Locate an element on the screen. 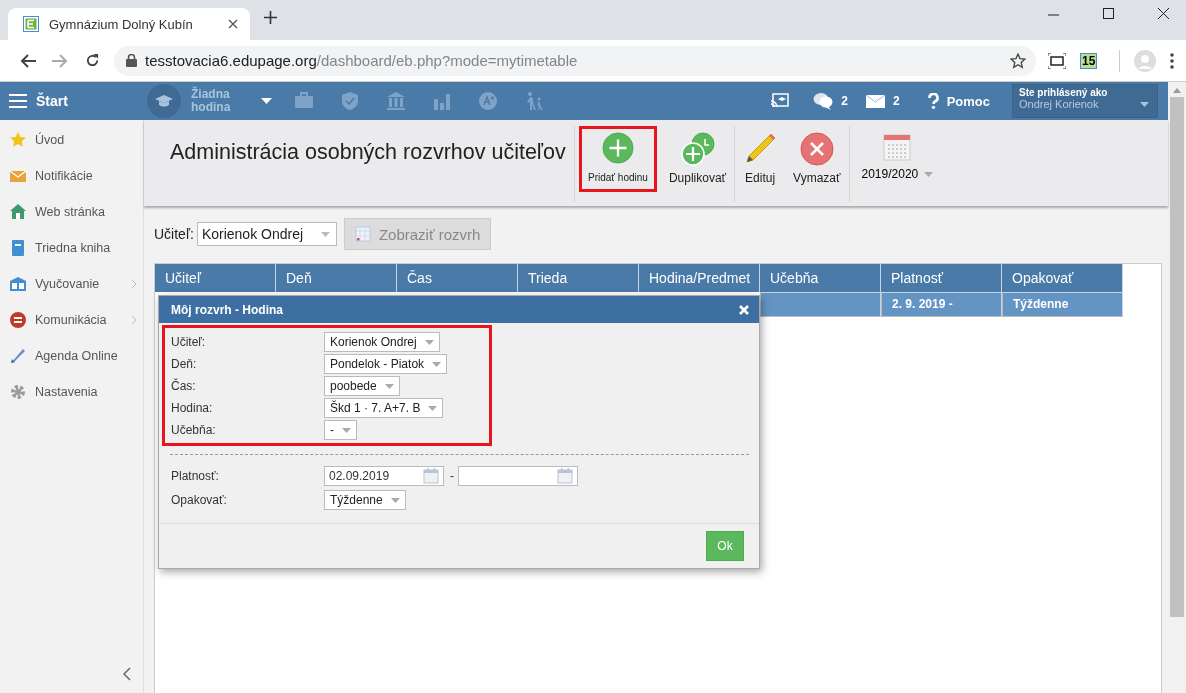 Image resolution: width=1186 pixels, height=693 pixels. delete-circle-icon is located at coordinates (816, 149).